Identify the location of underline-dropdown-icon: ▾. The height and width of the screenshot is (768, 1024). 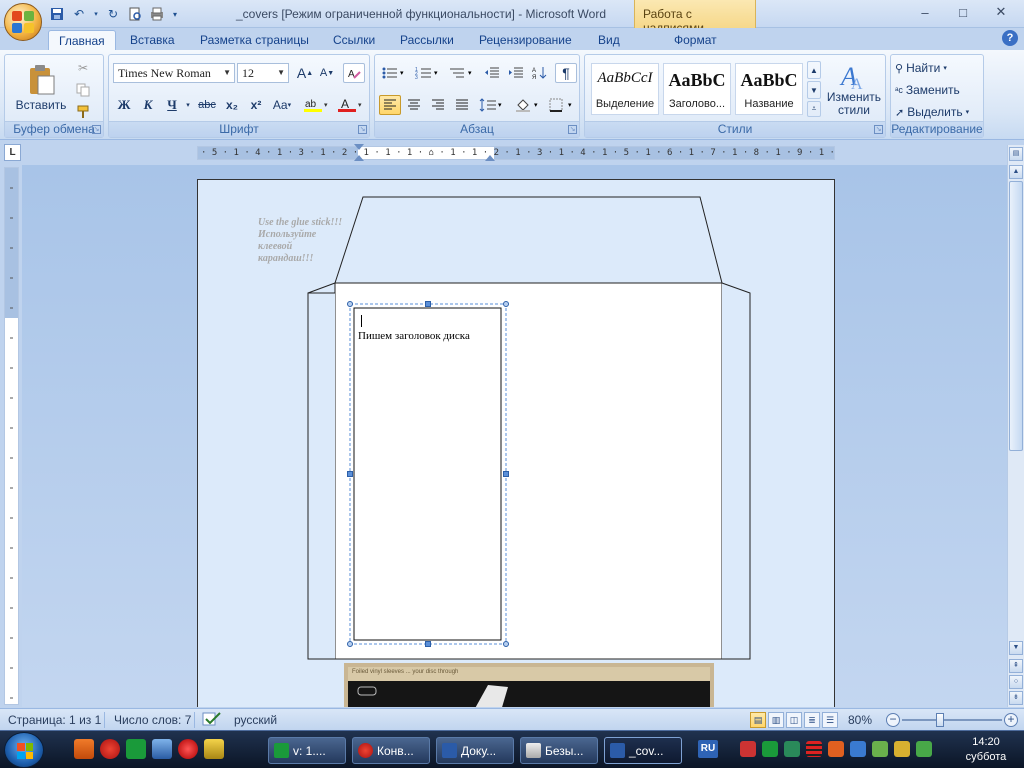
(188, 105).